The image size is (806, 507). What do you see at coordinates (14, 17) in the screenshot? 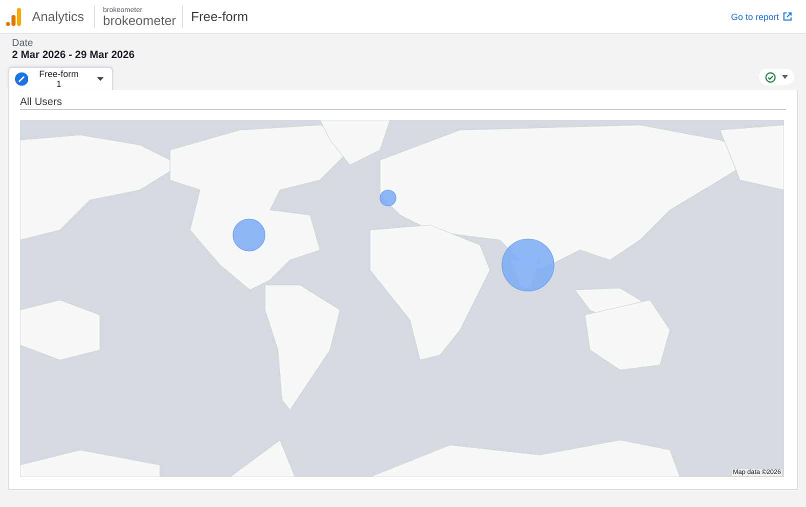
I see `analytics-logo-icon` at bounding box center [14, 17].